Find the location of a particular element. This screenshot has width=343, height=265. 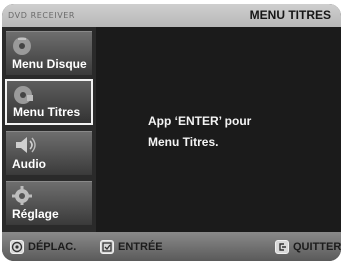

title-menu-icon is located at coordinates (23, 95).